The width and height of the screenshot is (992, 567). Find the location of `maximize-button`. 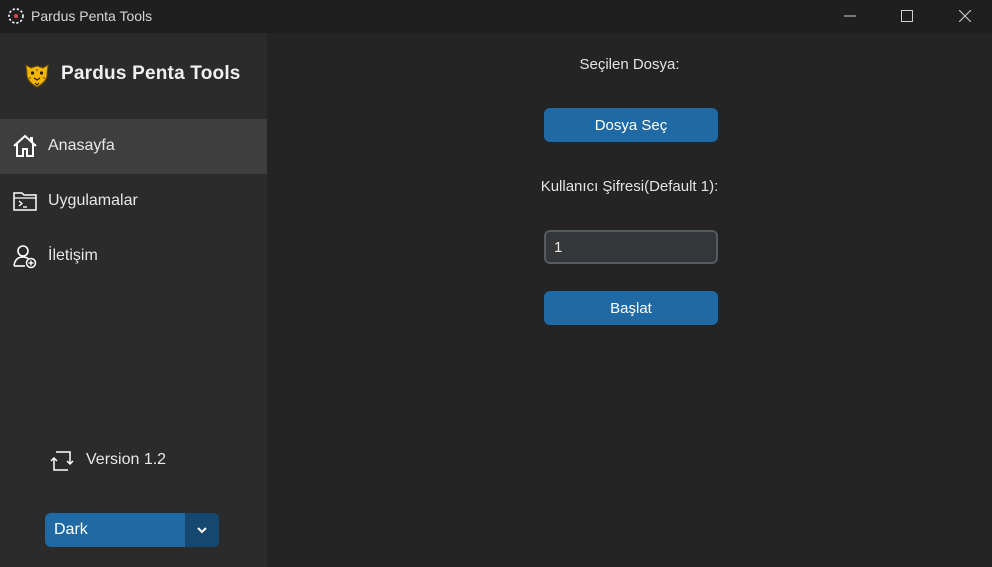

maximize-button is located at coordinates (907, 16).